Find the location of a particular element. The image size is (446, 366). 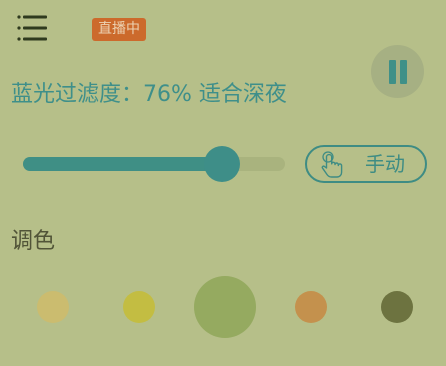

blue-light-filter-readout: 蓝光过滤度：76% 适合深夜 is located at coordinates (149, 95).